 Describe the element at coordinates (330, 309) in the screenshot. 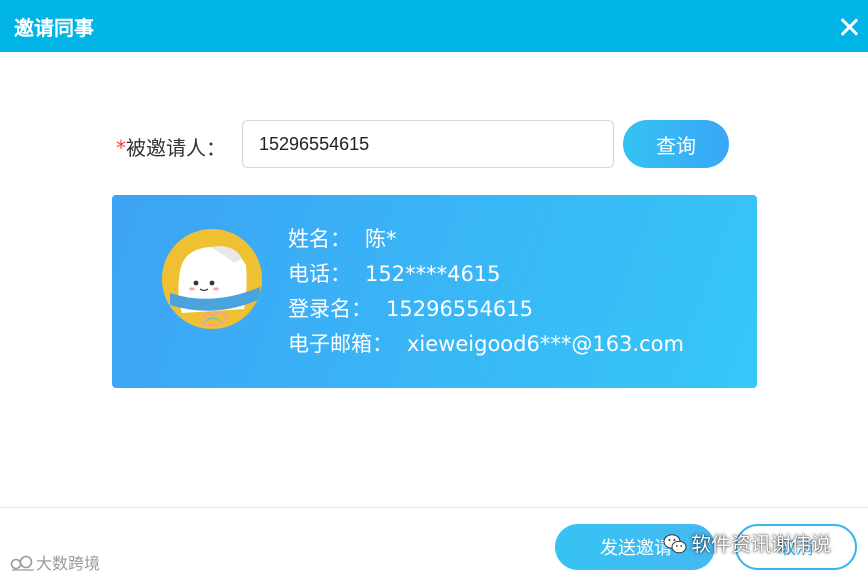

I see `login-key: 登录名：` at that location.